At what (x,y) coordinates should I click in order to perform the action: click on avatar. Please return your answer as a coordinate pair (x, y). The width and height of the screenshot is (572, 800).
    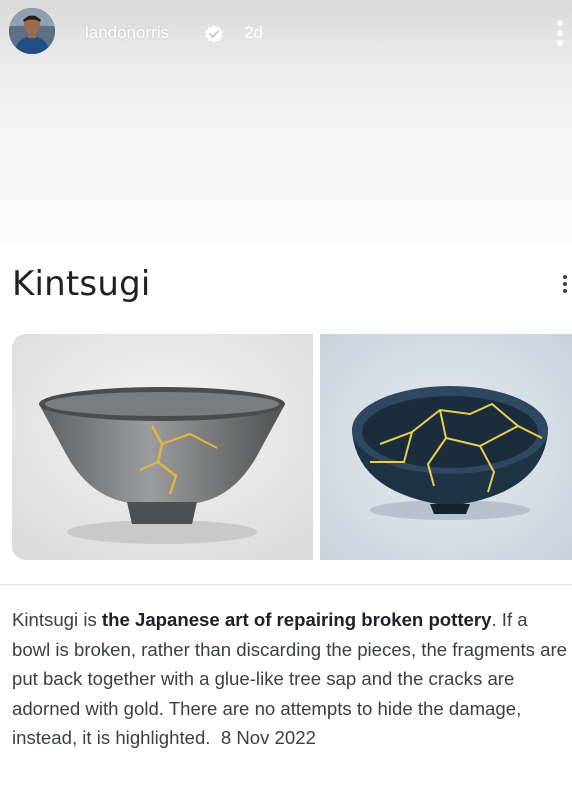
    Looking at the image, I should click on (32, 31).